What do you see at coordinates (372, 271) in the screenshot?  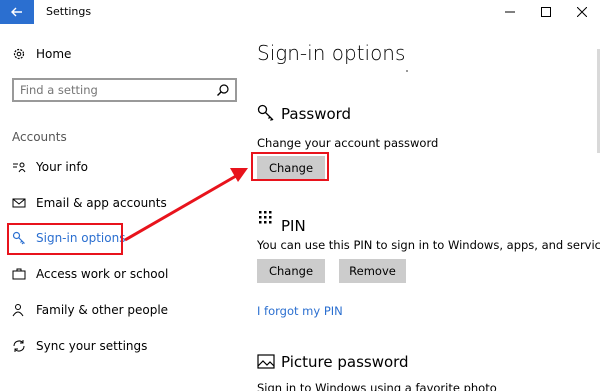 I see `remove-pin-button: Remove` at bounding box center [372, 271].